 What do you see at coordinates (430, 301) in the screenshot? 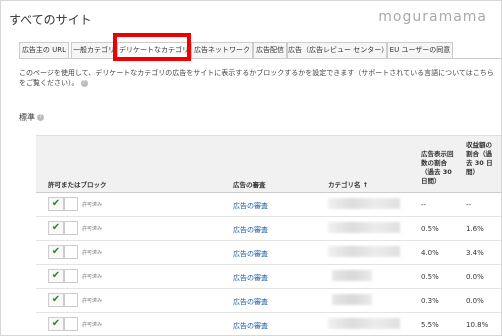
I see `impressions-value: 0.3%` at bounding box center [430, 301].